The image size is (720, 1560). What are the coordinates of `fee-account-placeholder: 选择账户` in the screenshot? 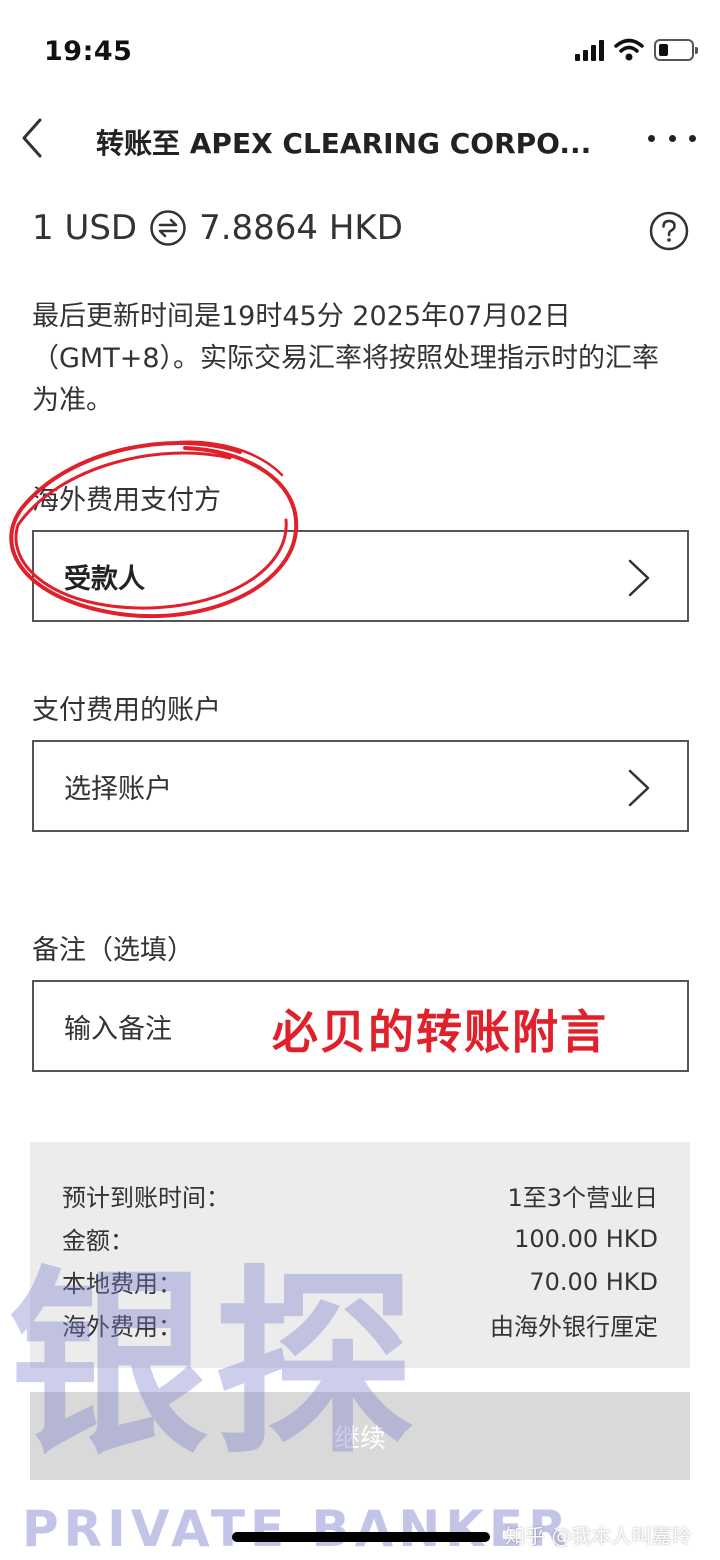 It's located at (118, 789).